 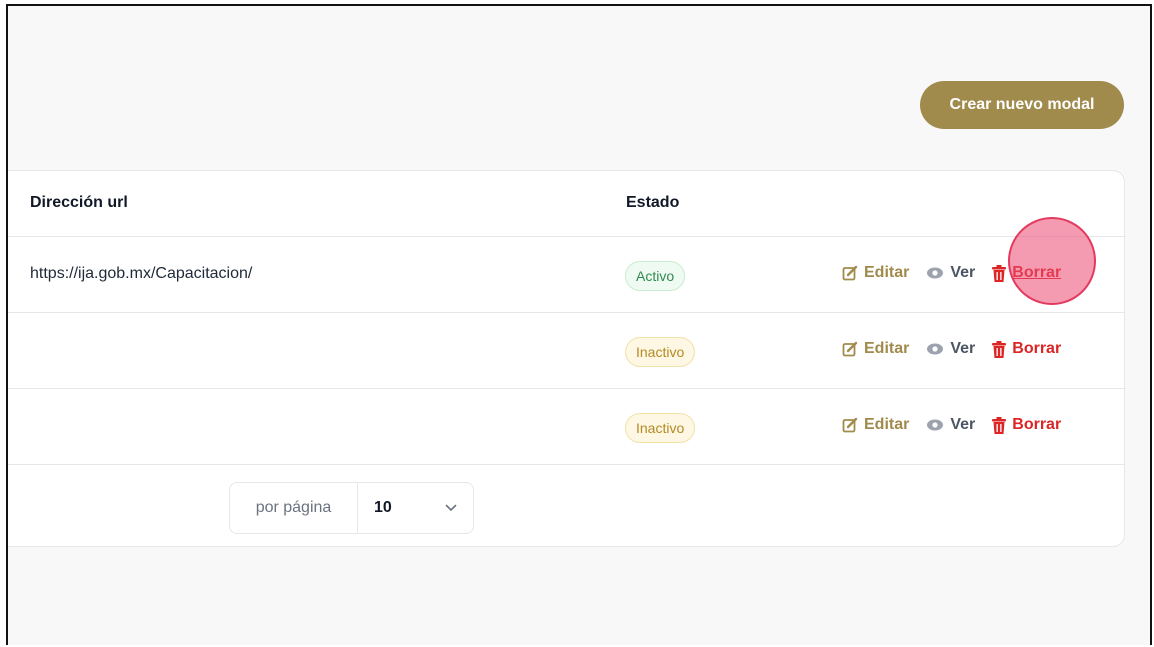 I want to click on per-page-value: 10, so click(x=383, y=507).